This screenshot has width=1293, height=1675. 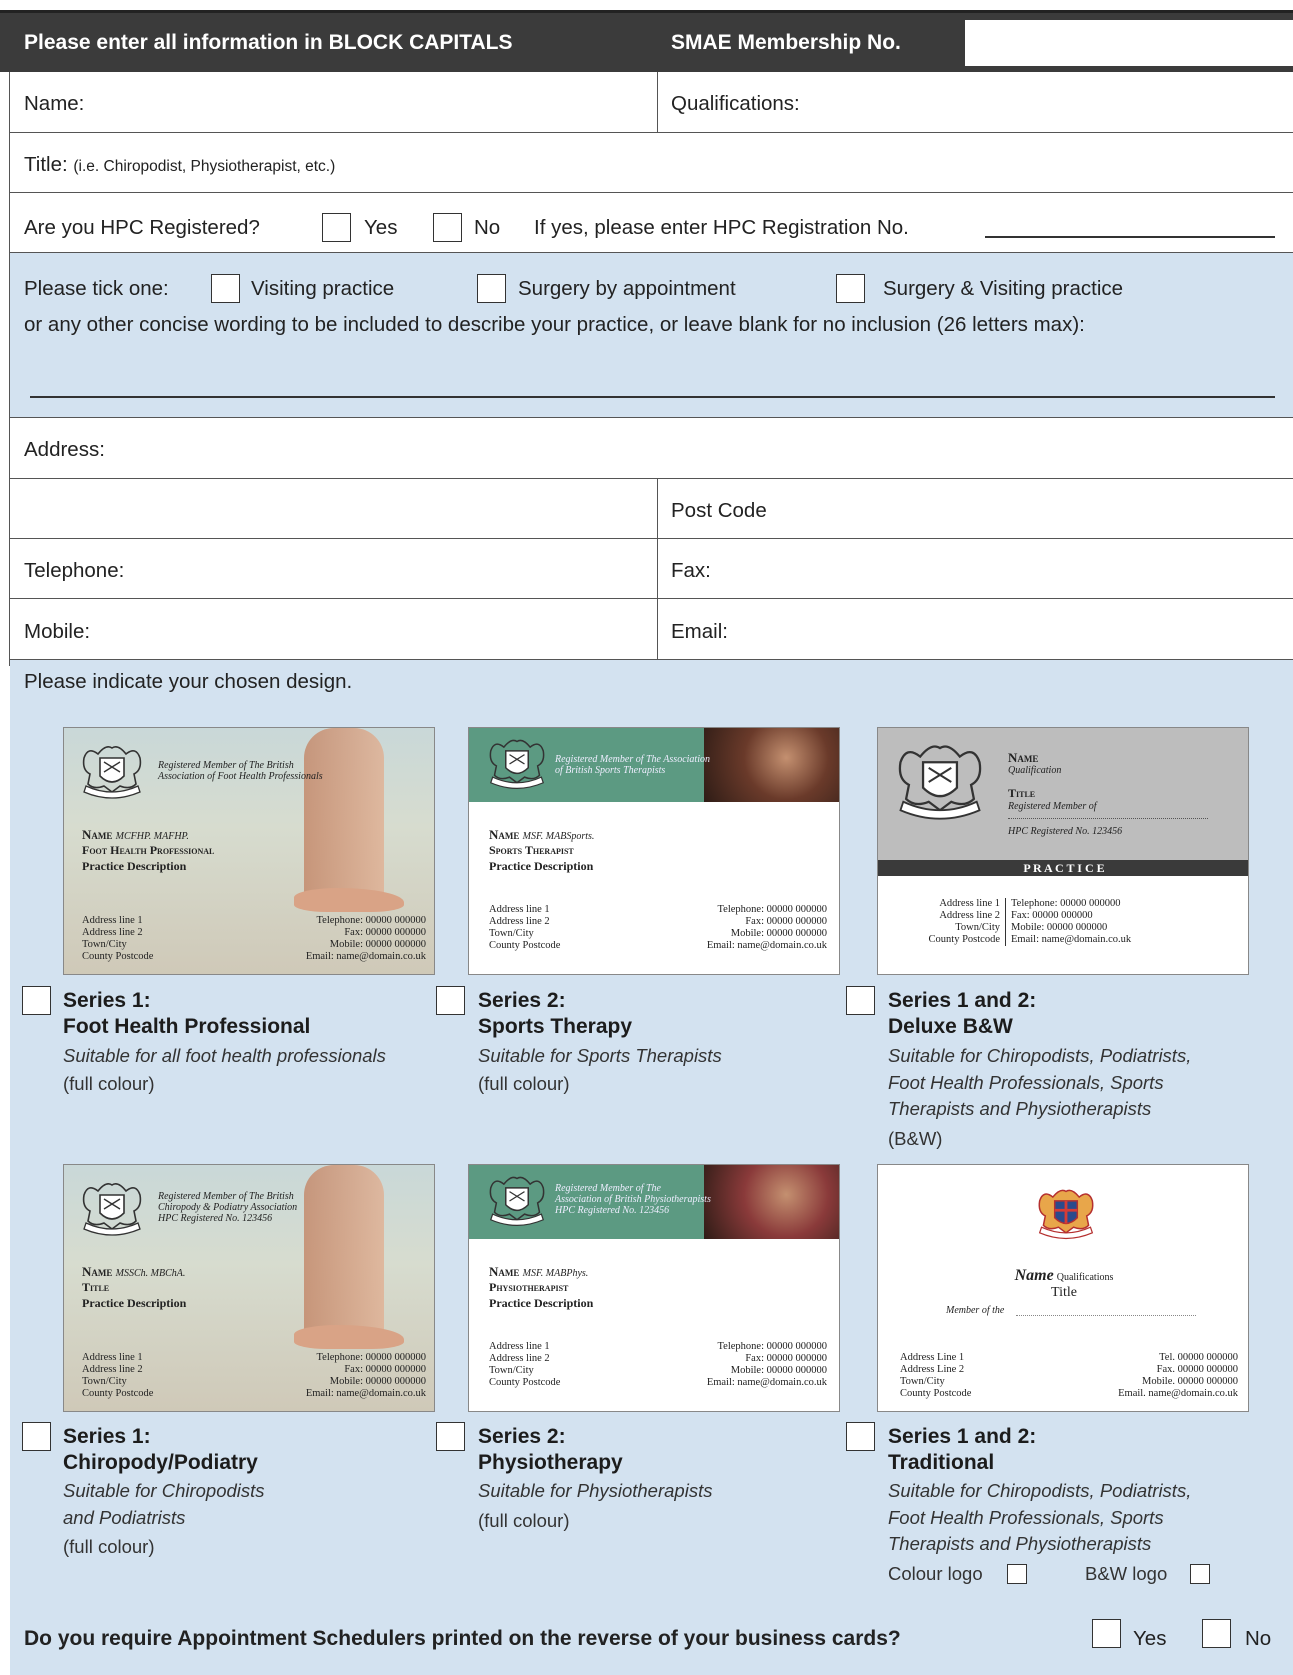 What do you see at coordinates (1126, 1573) in the screenshot?
I see `bw-logo-label: B&W logo` at bounding box center [1126, 1573].